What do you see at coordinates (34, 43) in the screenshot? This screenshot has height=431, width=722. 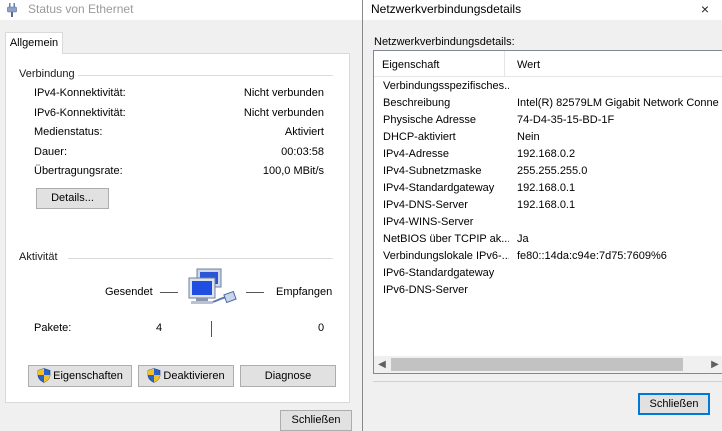 I see `tab-allgemein: Allgemein` at bounding box center [34, 43].